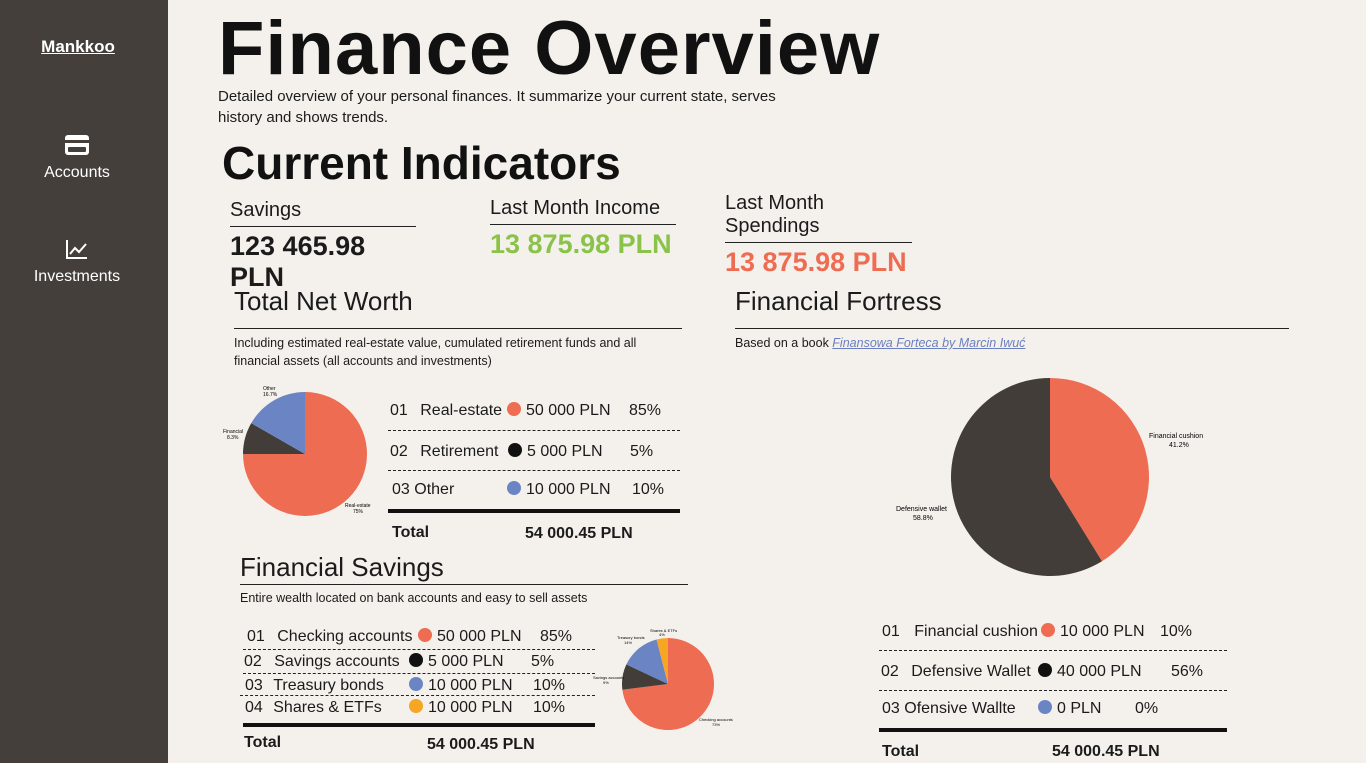 This screenshot has width=1366, height=763. Describe the element at coordinates (606, 682) in the screenshot. I see `pie-label: 9%` at that location.